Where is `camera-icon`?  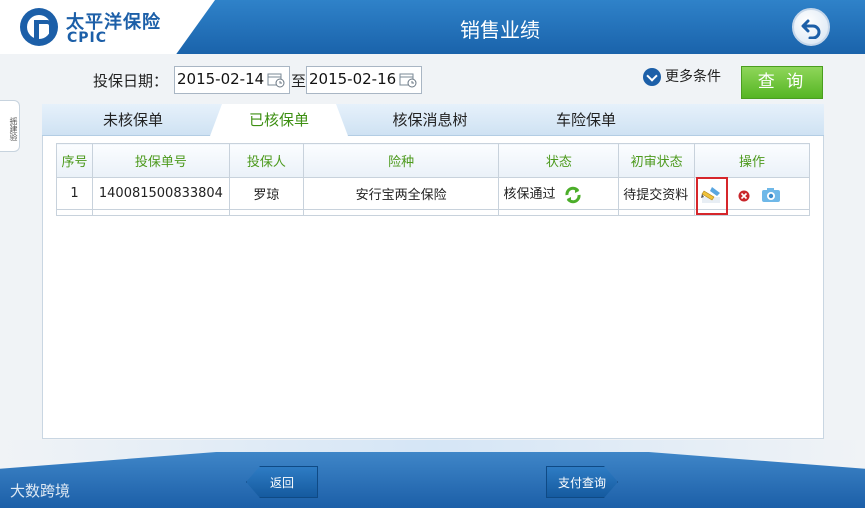 camera-icon is located at coordinates (771, 197).